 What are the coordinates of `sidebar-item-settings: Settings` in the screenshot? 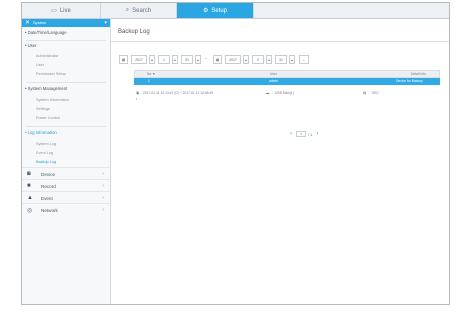 It's located at (43, 109).